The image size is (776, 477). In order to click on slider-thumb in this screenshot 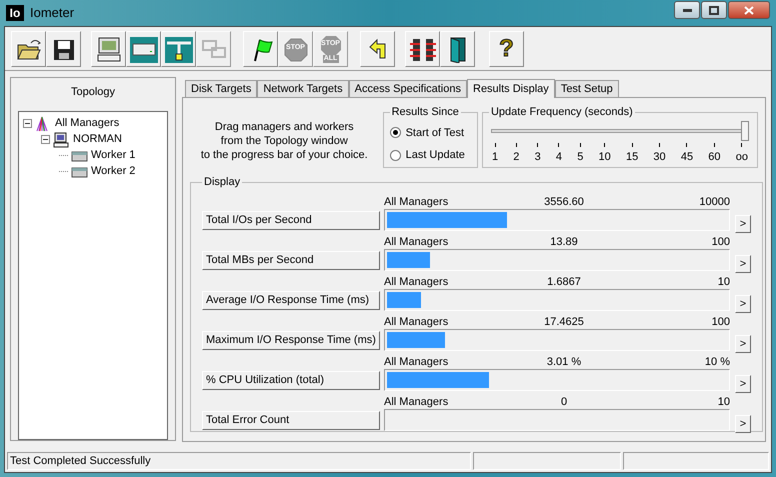, I will do `click(745, 130)`.